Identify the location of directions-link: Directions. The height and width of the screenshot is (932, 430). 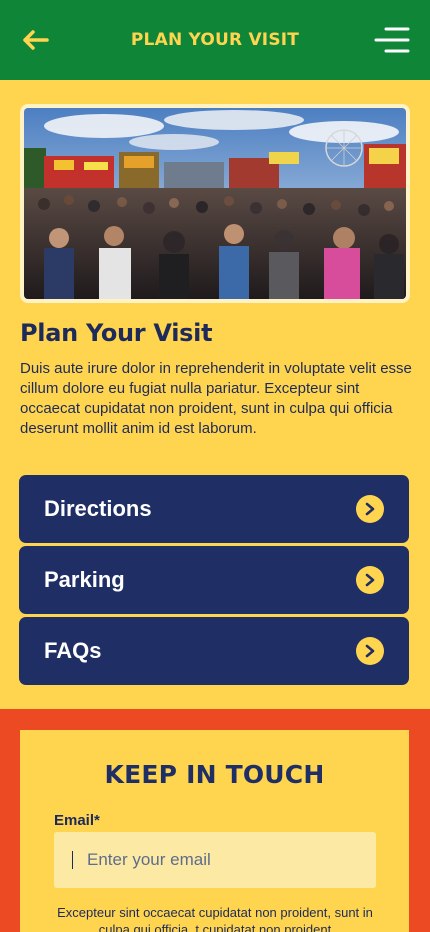
(214, 509).